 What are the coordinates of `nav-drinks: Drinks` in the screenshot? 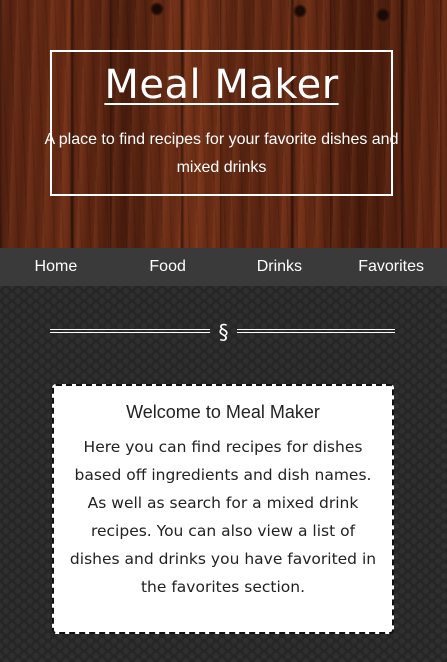 It's located at (280, 267).